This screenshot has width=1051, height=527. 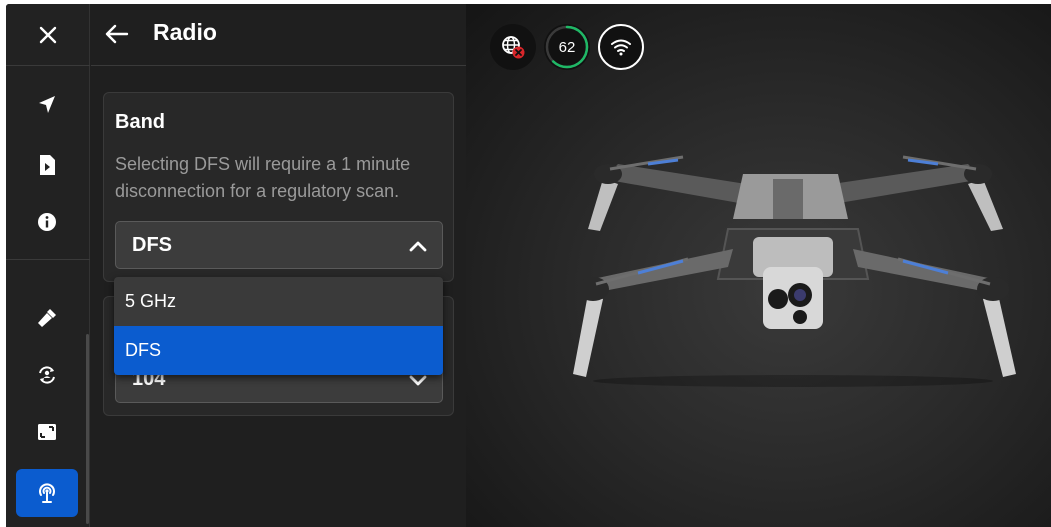 I want to click on aspect-ratio-button, so click(x=47, y=432).